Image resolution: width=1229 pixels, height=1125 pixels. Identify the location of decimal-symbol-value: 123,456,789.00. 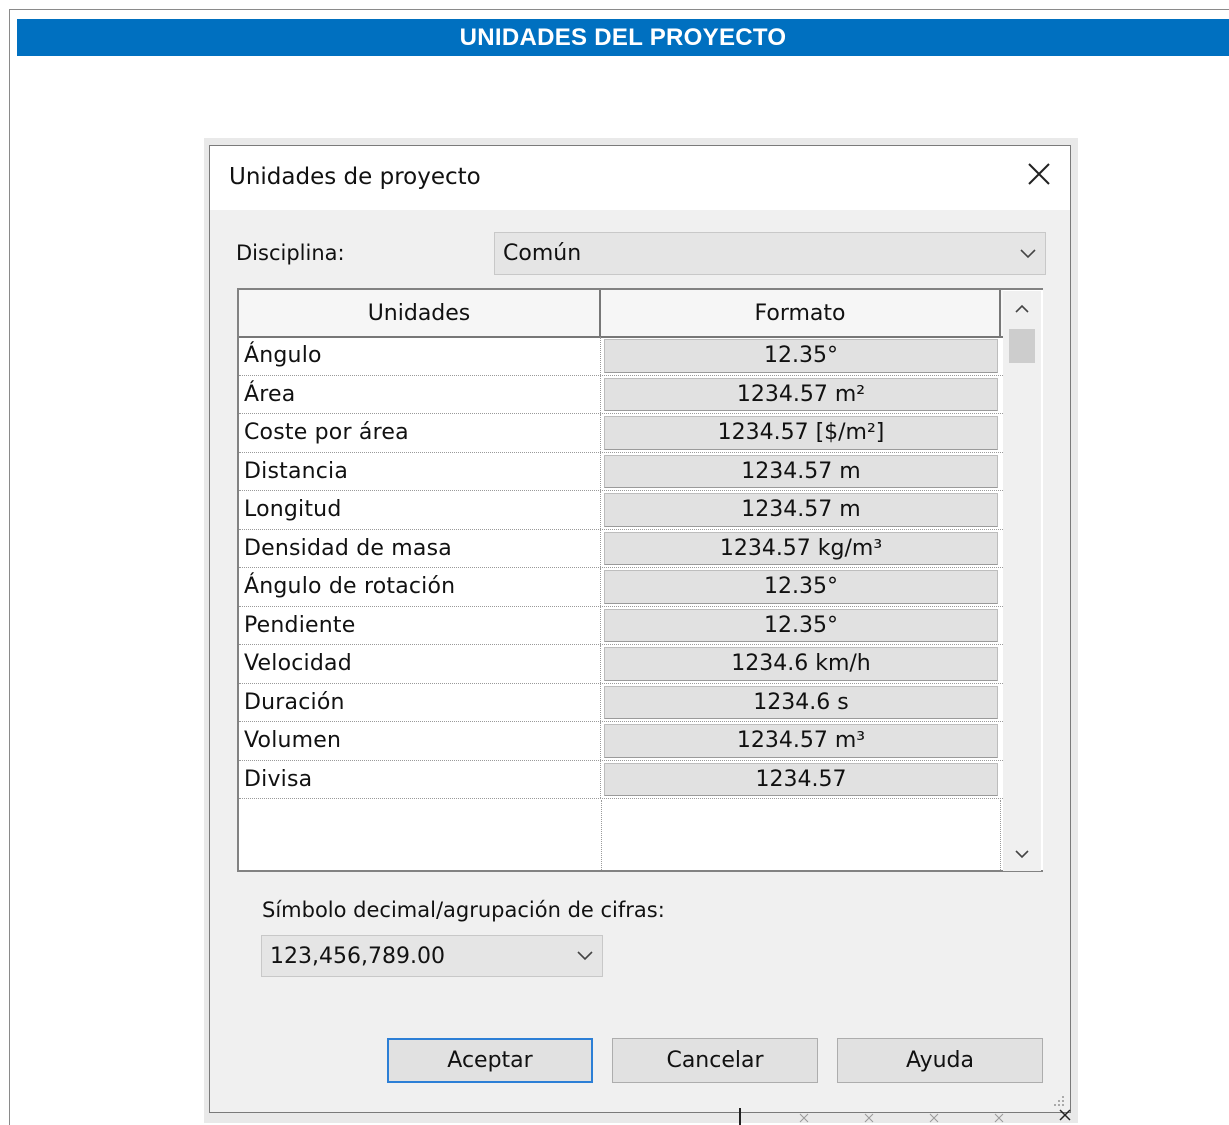
(357, 956).